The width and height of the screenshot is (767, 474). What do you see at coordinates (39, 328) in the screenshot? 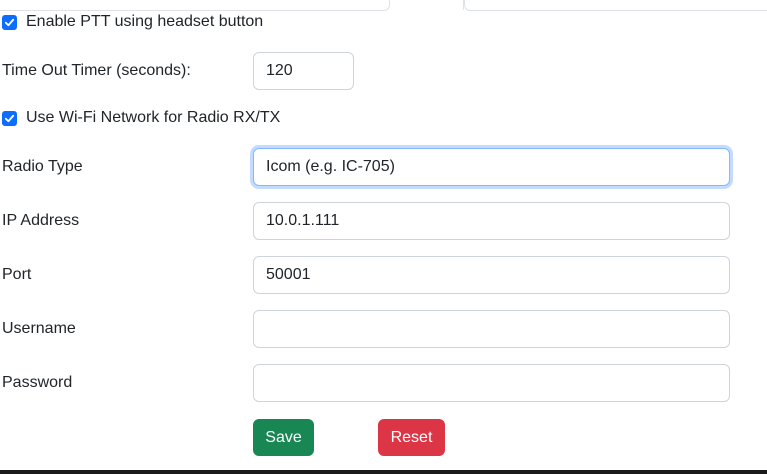
I see `username-label: Username` at bounding box center [39, 328].